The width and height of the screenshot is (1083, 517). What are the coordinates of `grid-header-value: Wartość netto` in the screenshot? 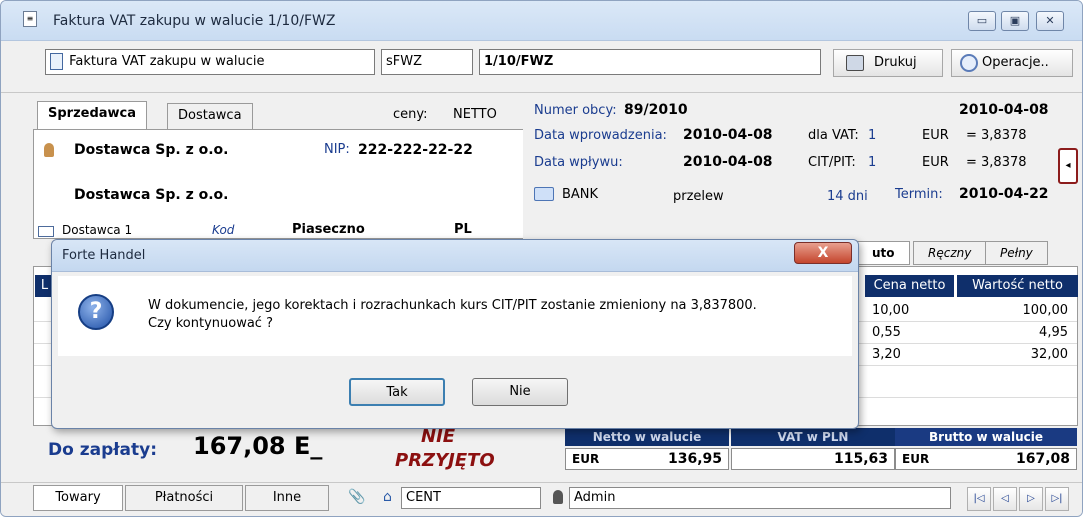 It's located at (1017, 286).